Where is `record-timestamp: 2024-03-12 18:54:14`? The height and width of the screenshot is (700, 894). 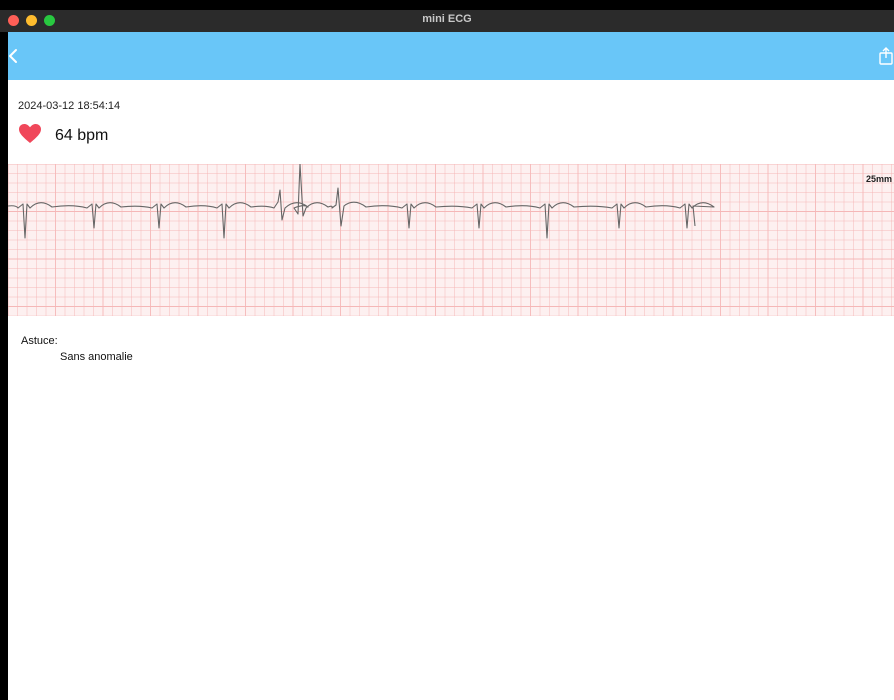 record-timestamp: 2024-03-12 18:54:14 is located at coordinates (69, 106).